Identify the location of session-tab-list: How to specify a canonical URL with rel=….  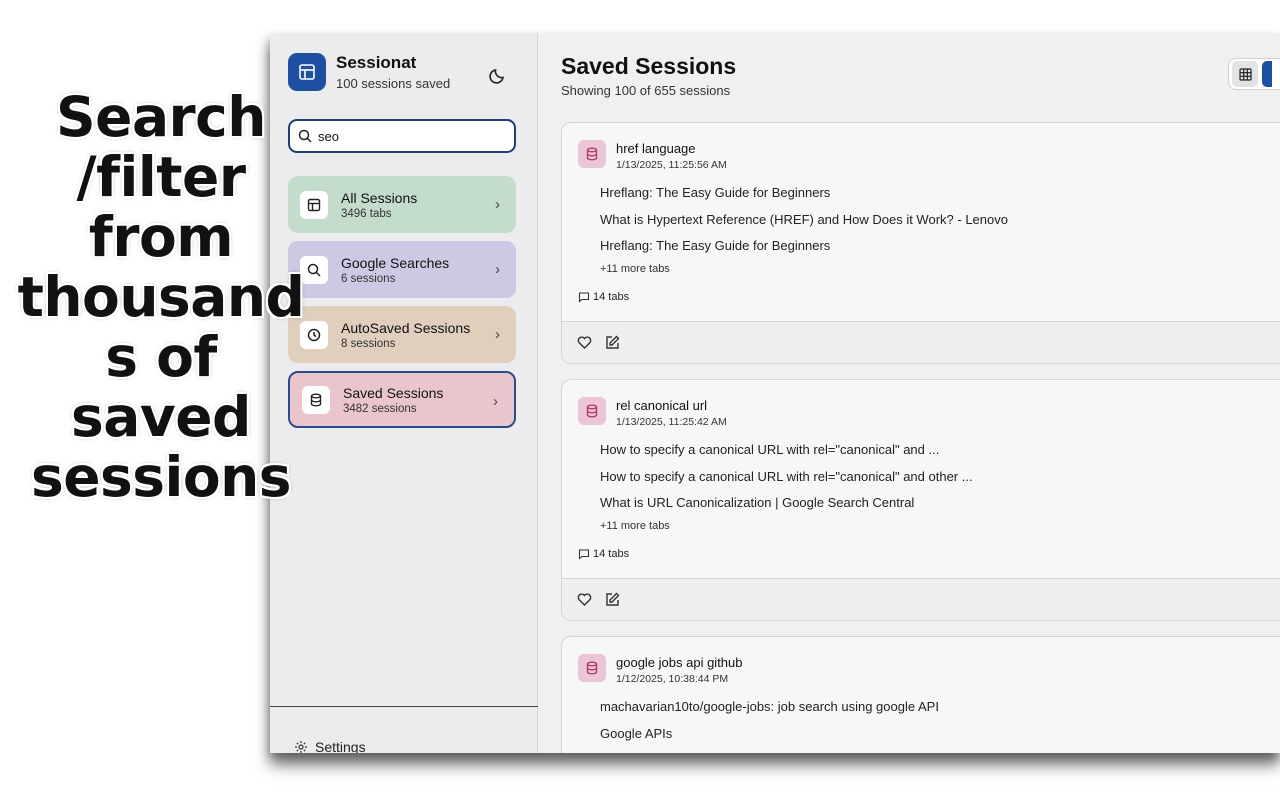
(786, 487).